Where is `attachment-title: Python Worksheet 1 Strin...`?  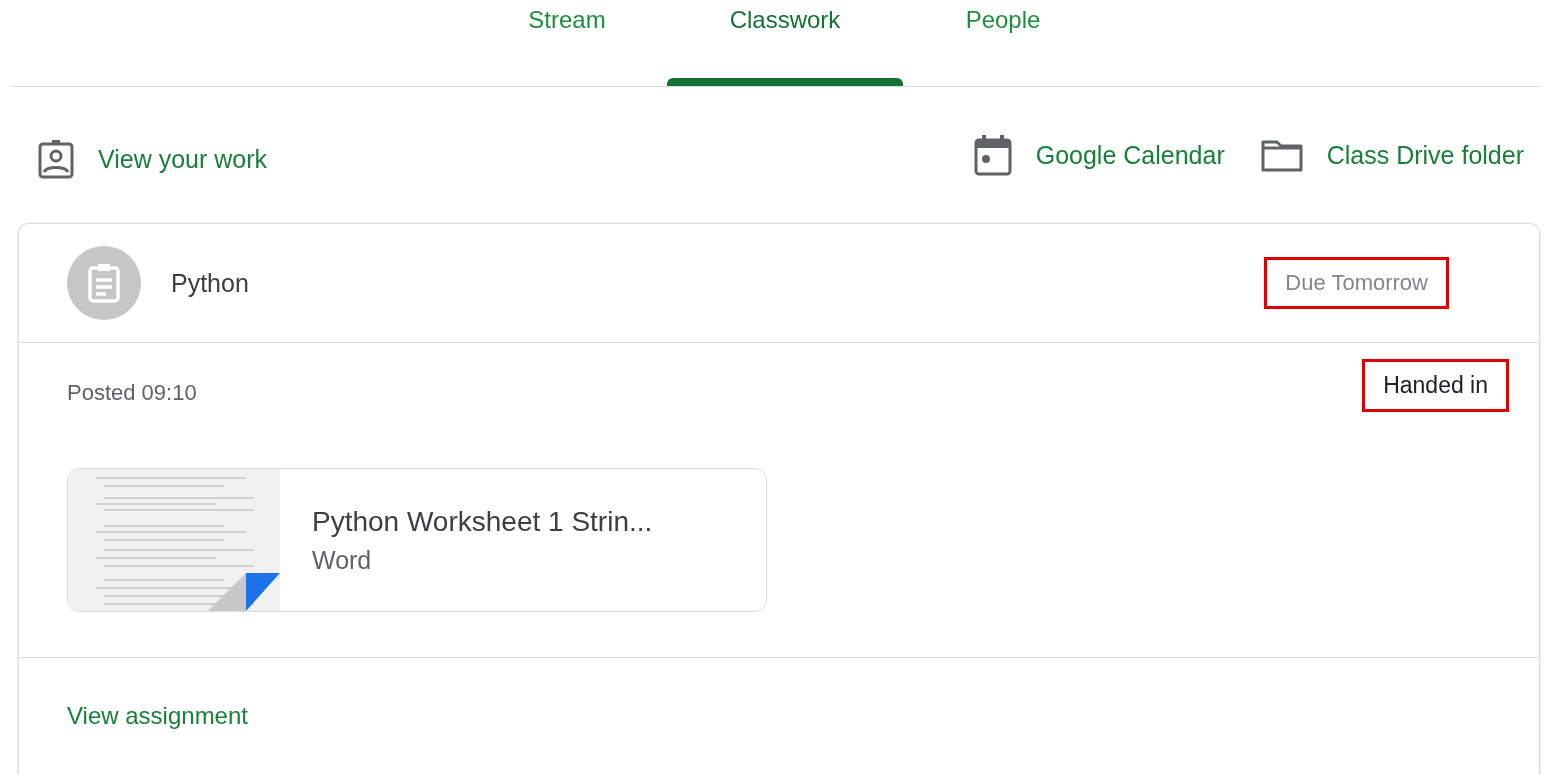
attachment-title: Python Worksheet 1 Strin... is located at coordinates (482, 521).